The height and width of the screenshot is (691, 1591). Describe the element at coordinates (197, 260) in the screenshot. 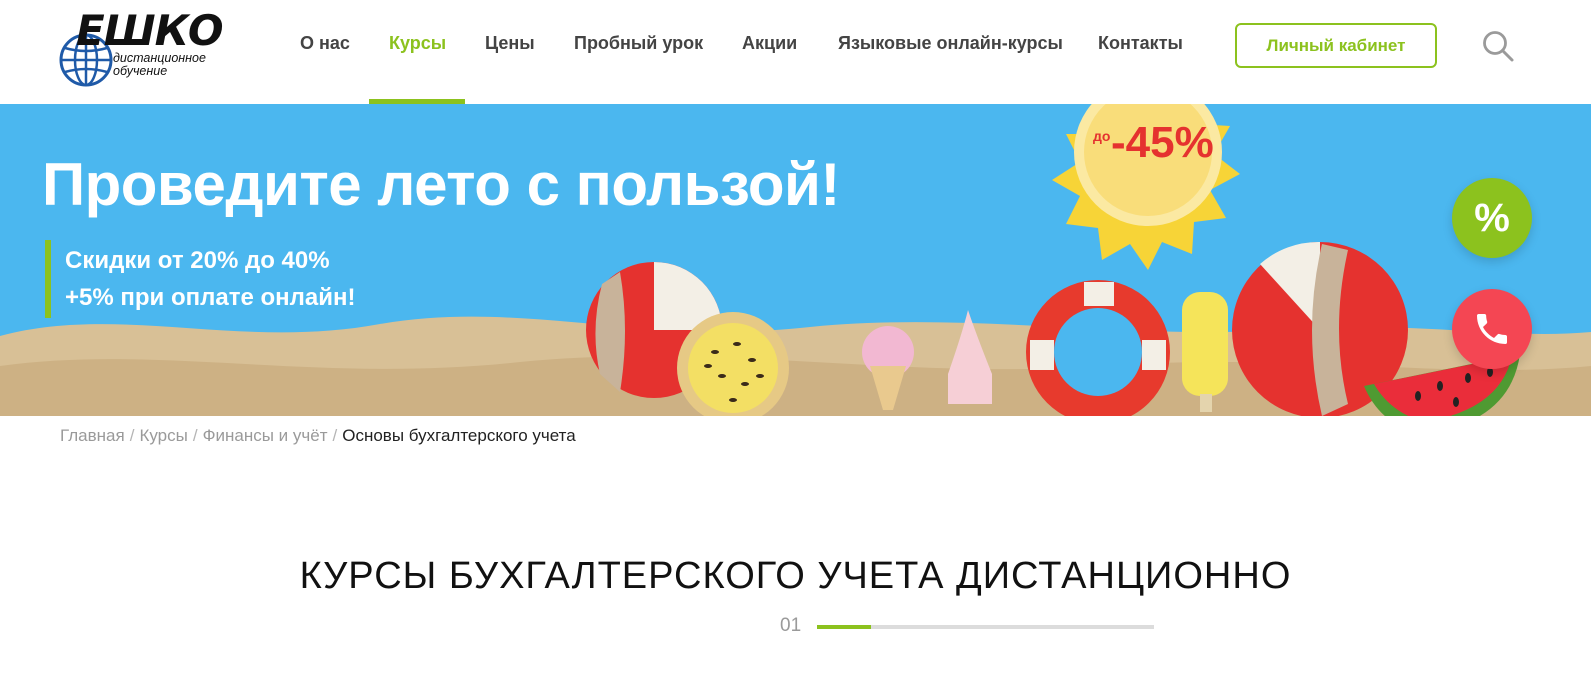

I see `banner-line-1: Скидки от 20% до 40%` at that location.